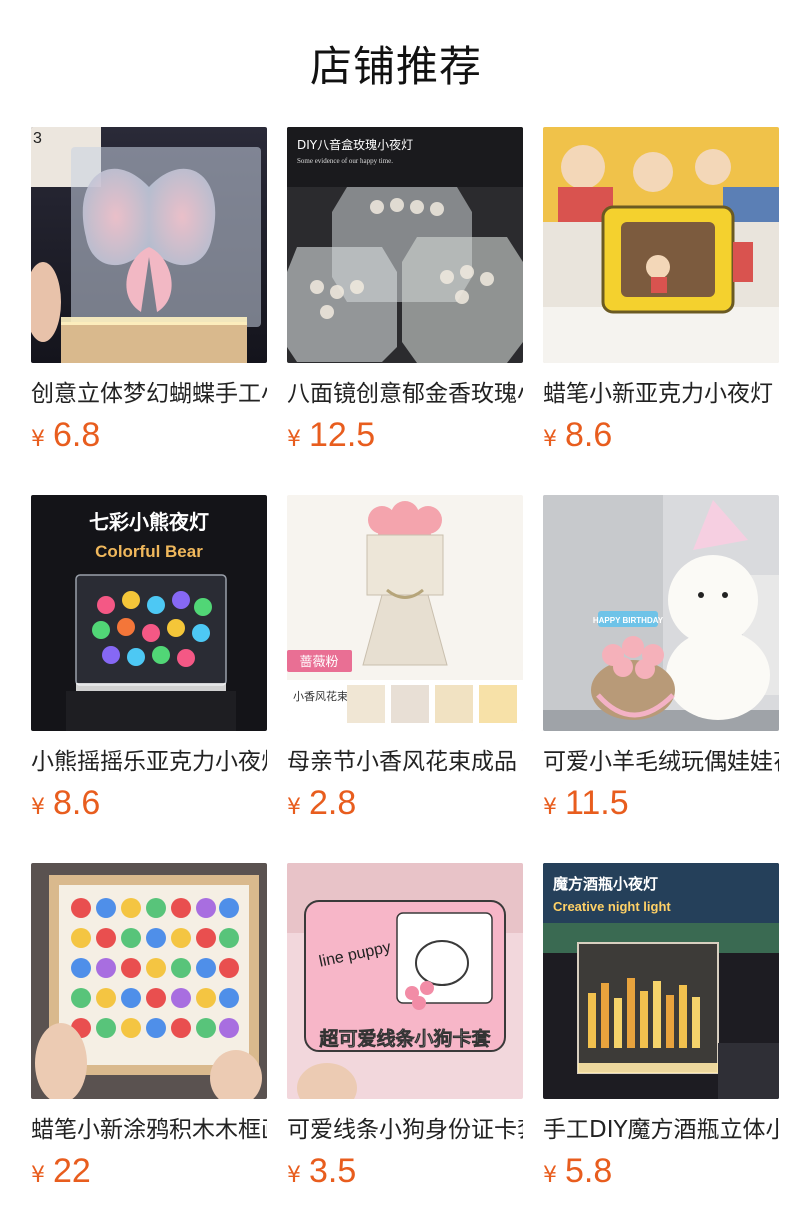 The width and height of the screenshot is (792, 1230). I want to click on product-card: 蔷薇粉 小香风花束 母亲节小香风花束成品 ¥ 2.8, so click(405, 658).